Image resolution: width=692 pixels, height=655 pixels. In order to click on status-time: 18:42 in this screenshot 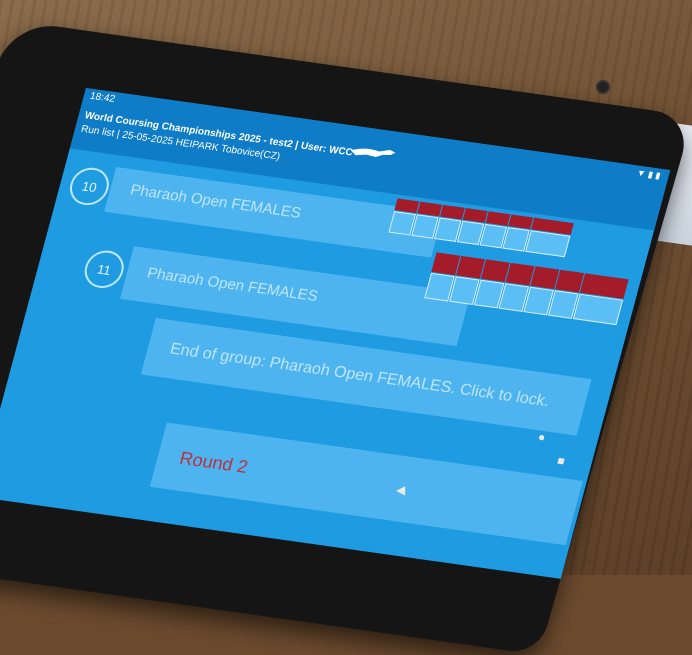, I will do `click(102, 97)`.